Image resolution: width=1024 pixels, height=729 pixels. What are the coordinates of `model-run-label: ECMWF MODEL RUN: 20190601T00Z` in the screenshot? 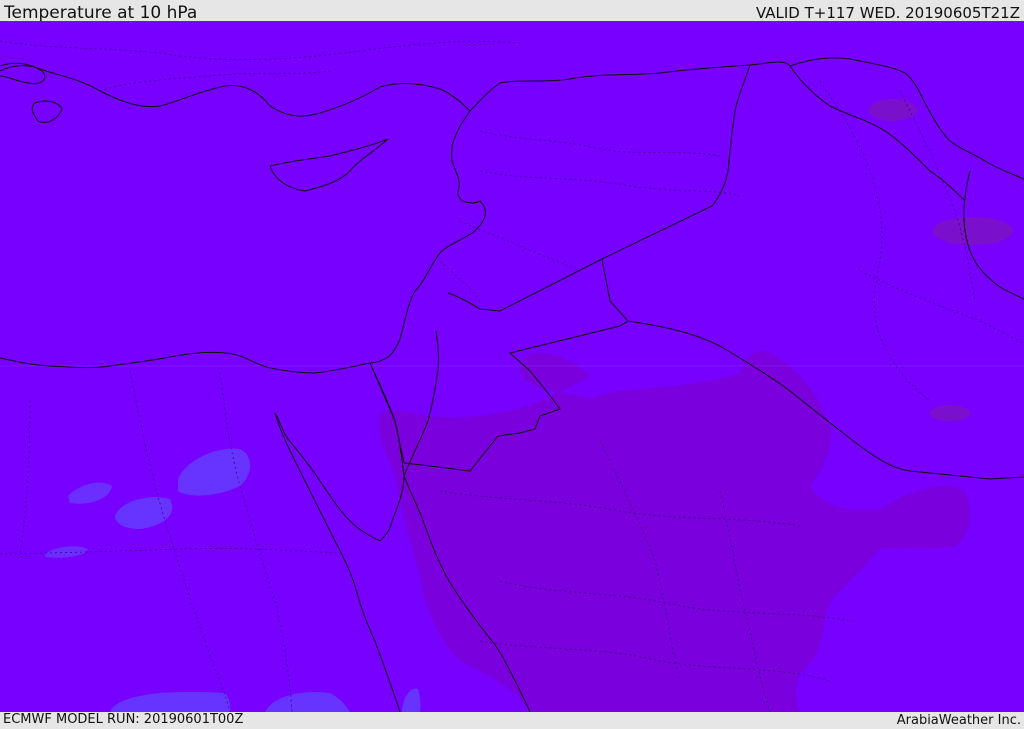 It's located at (123, 719).